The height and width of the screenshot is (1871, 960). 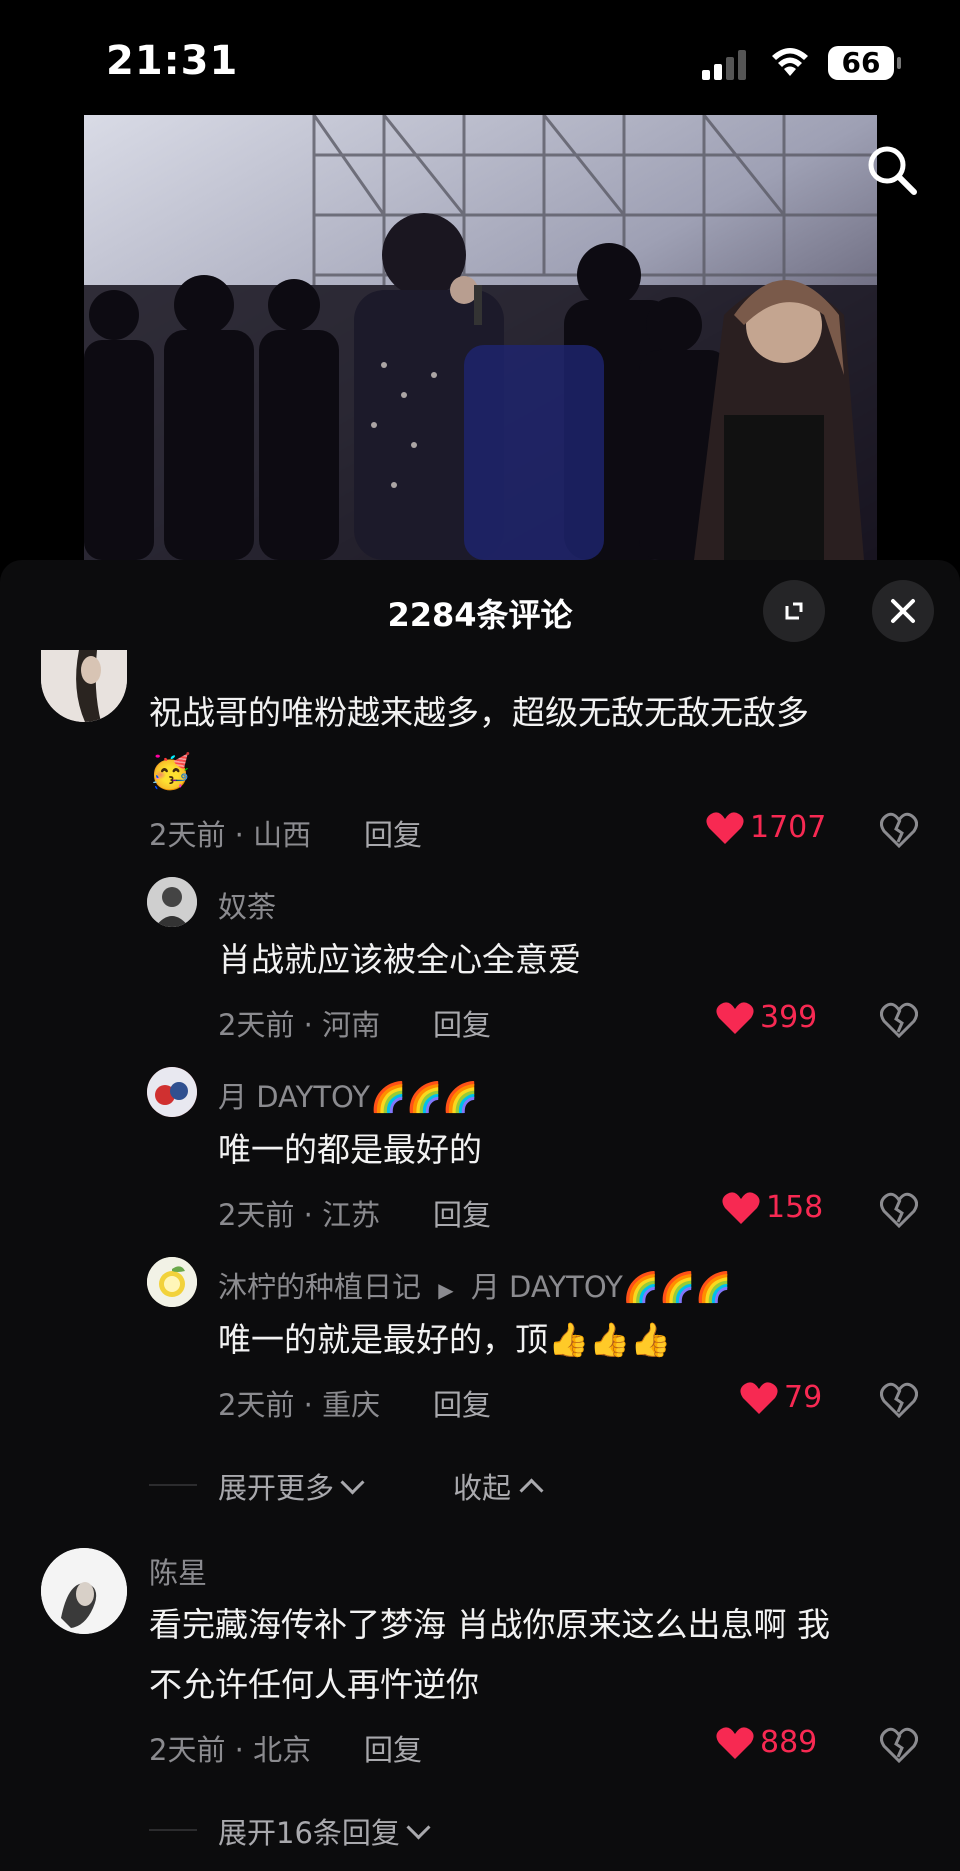 I want to click on like-button: 79, so click(x=781, y=1397).